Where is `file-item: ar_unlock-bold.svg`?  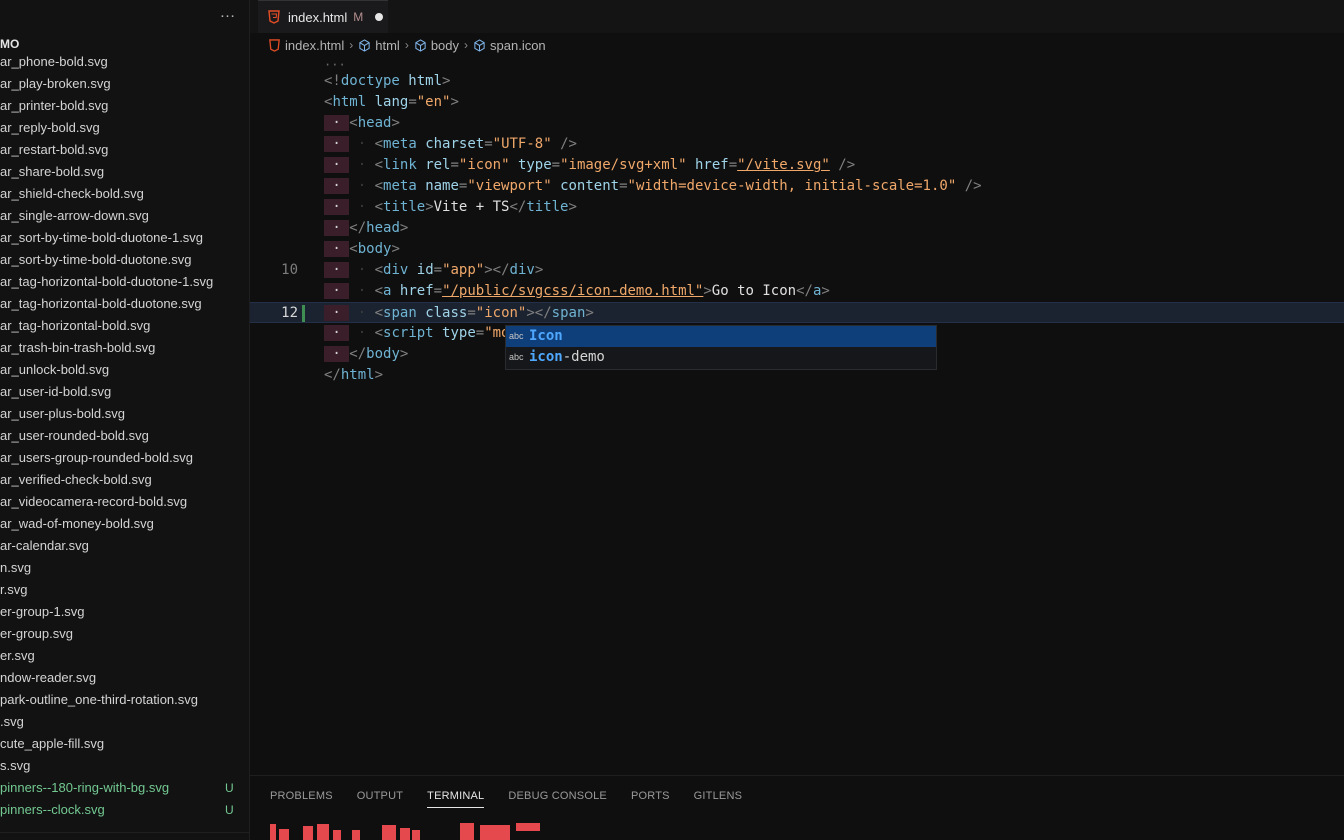 file-item: ar_unlock-bold.svg is located at coordinates (124, 370).